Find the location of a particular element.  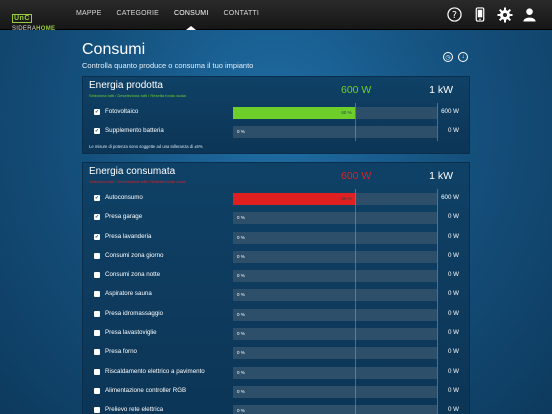

item-label: Supplemento batteria is located at coordinates (134, 131).